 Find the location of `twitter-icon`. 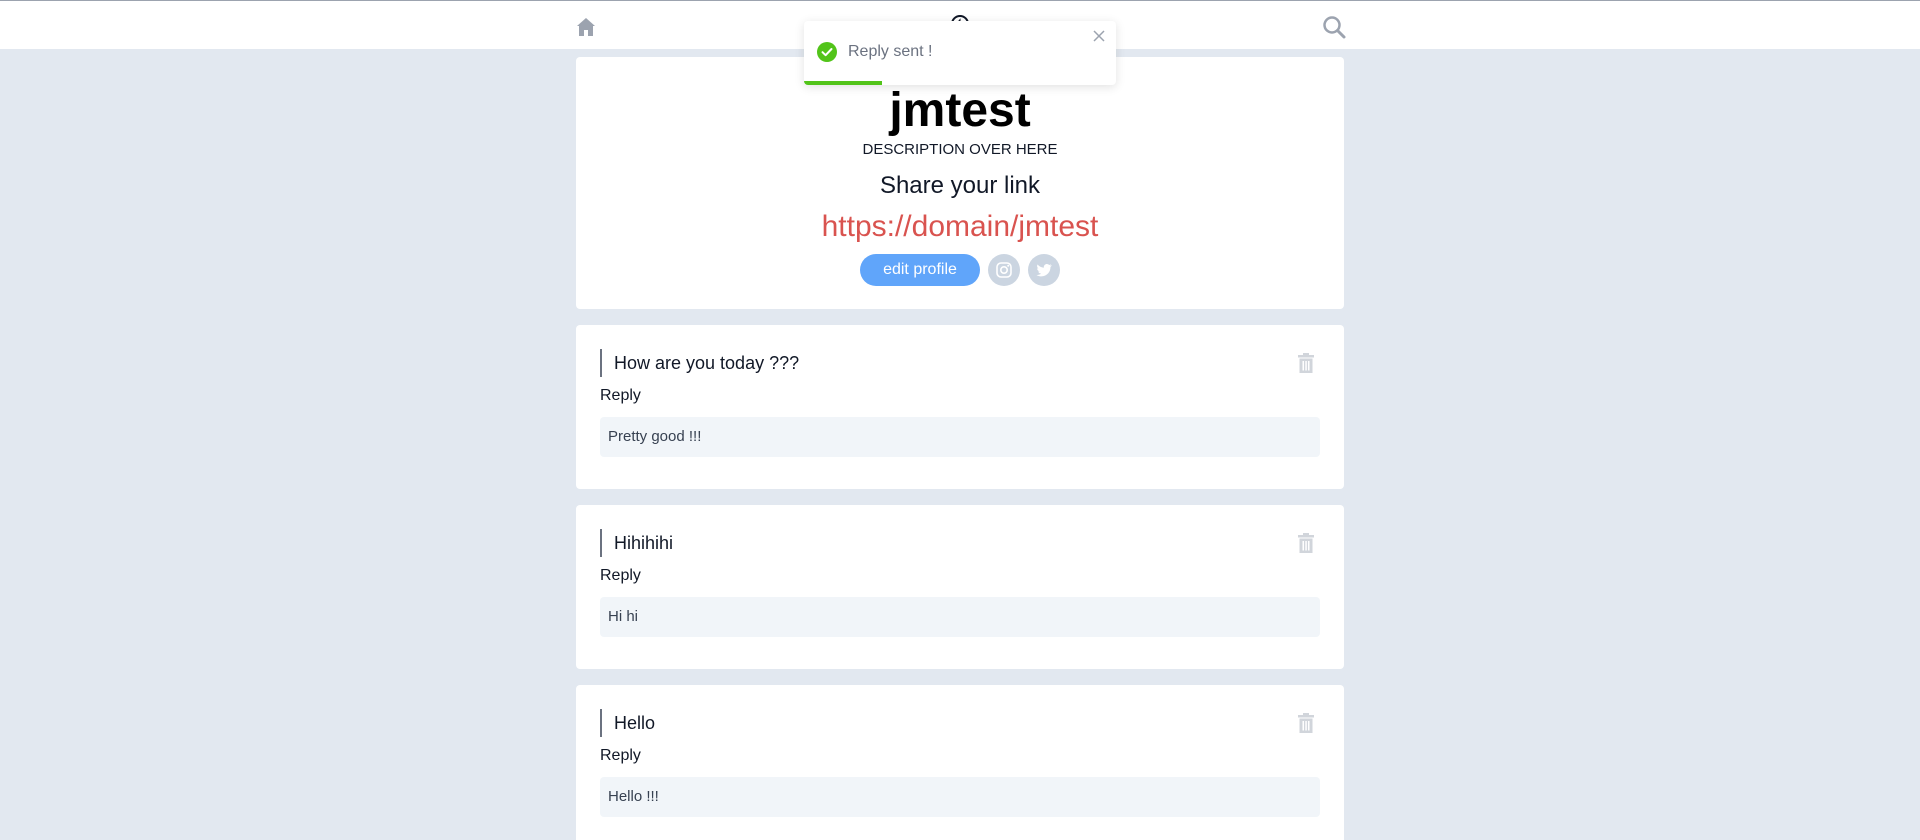

twitter-icon is located at coordinates (1043, 270).